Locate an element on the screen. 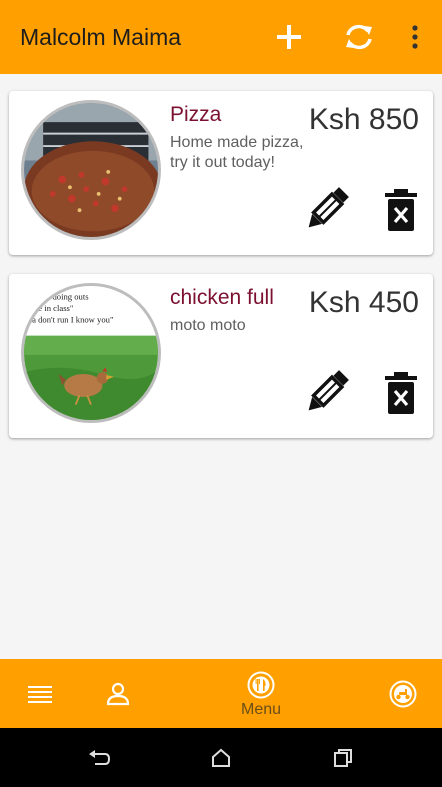 The width and height of the screenshot is (442, 787). system-recent-apps-button is located at coordinates (343, 758).